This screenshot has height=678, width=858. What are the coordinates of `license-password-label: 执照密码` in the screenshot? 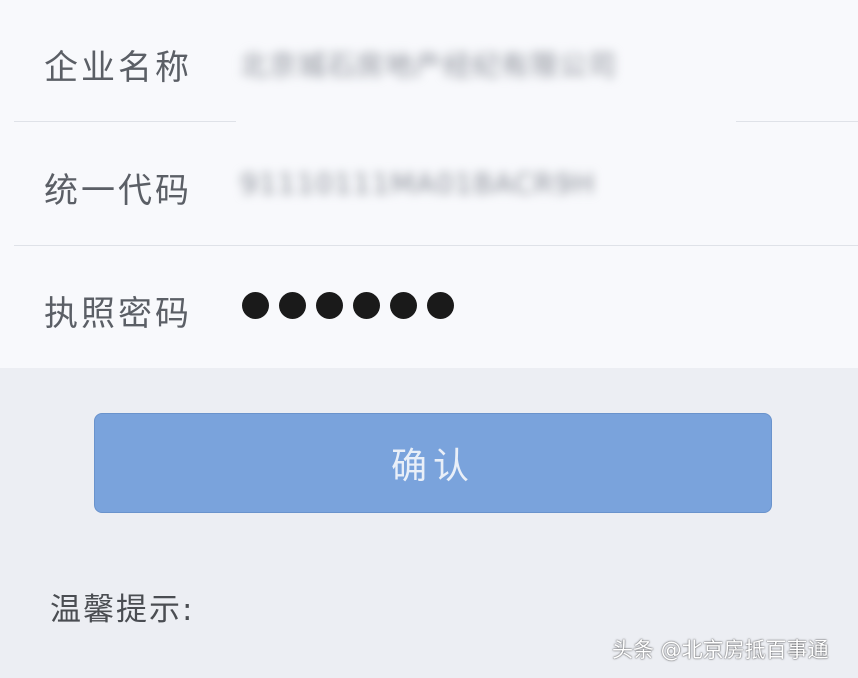 It's located at (118, 314).